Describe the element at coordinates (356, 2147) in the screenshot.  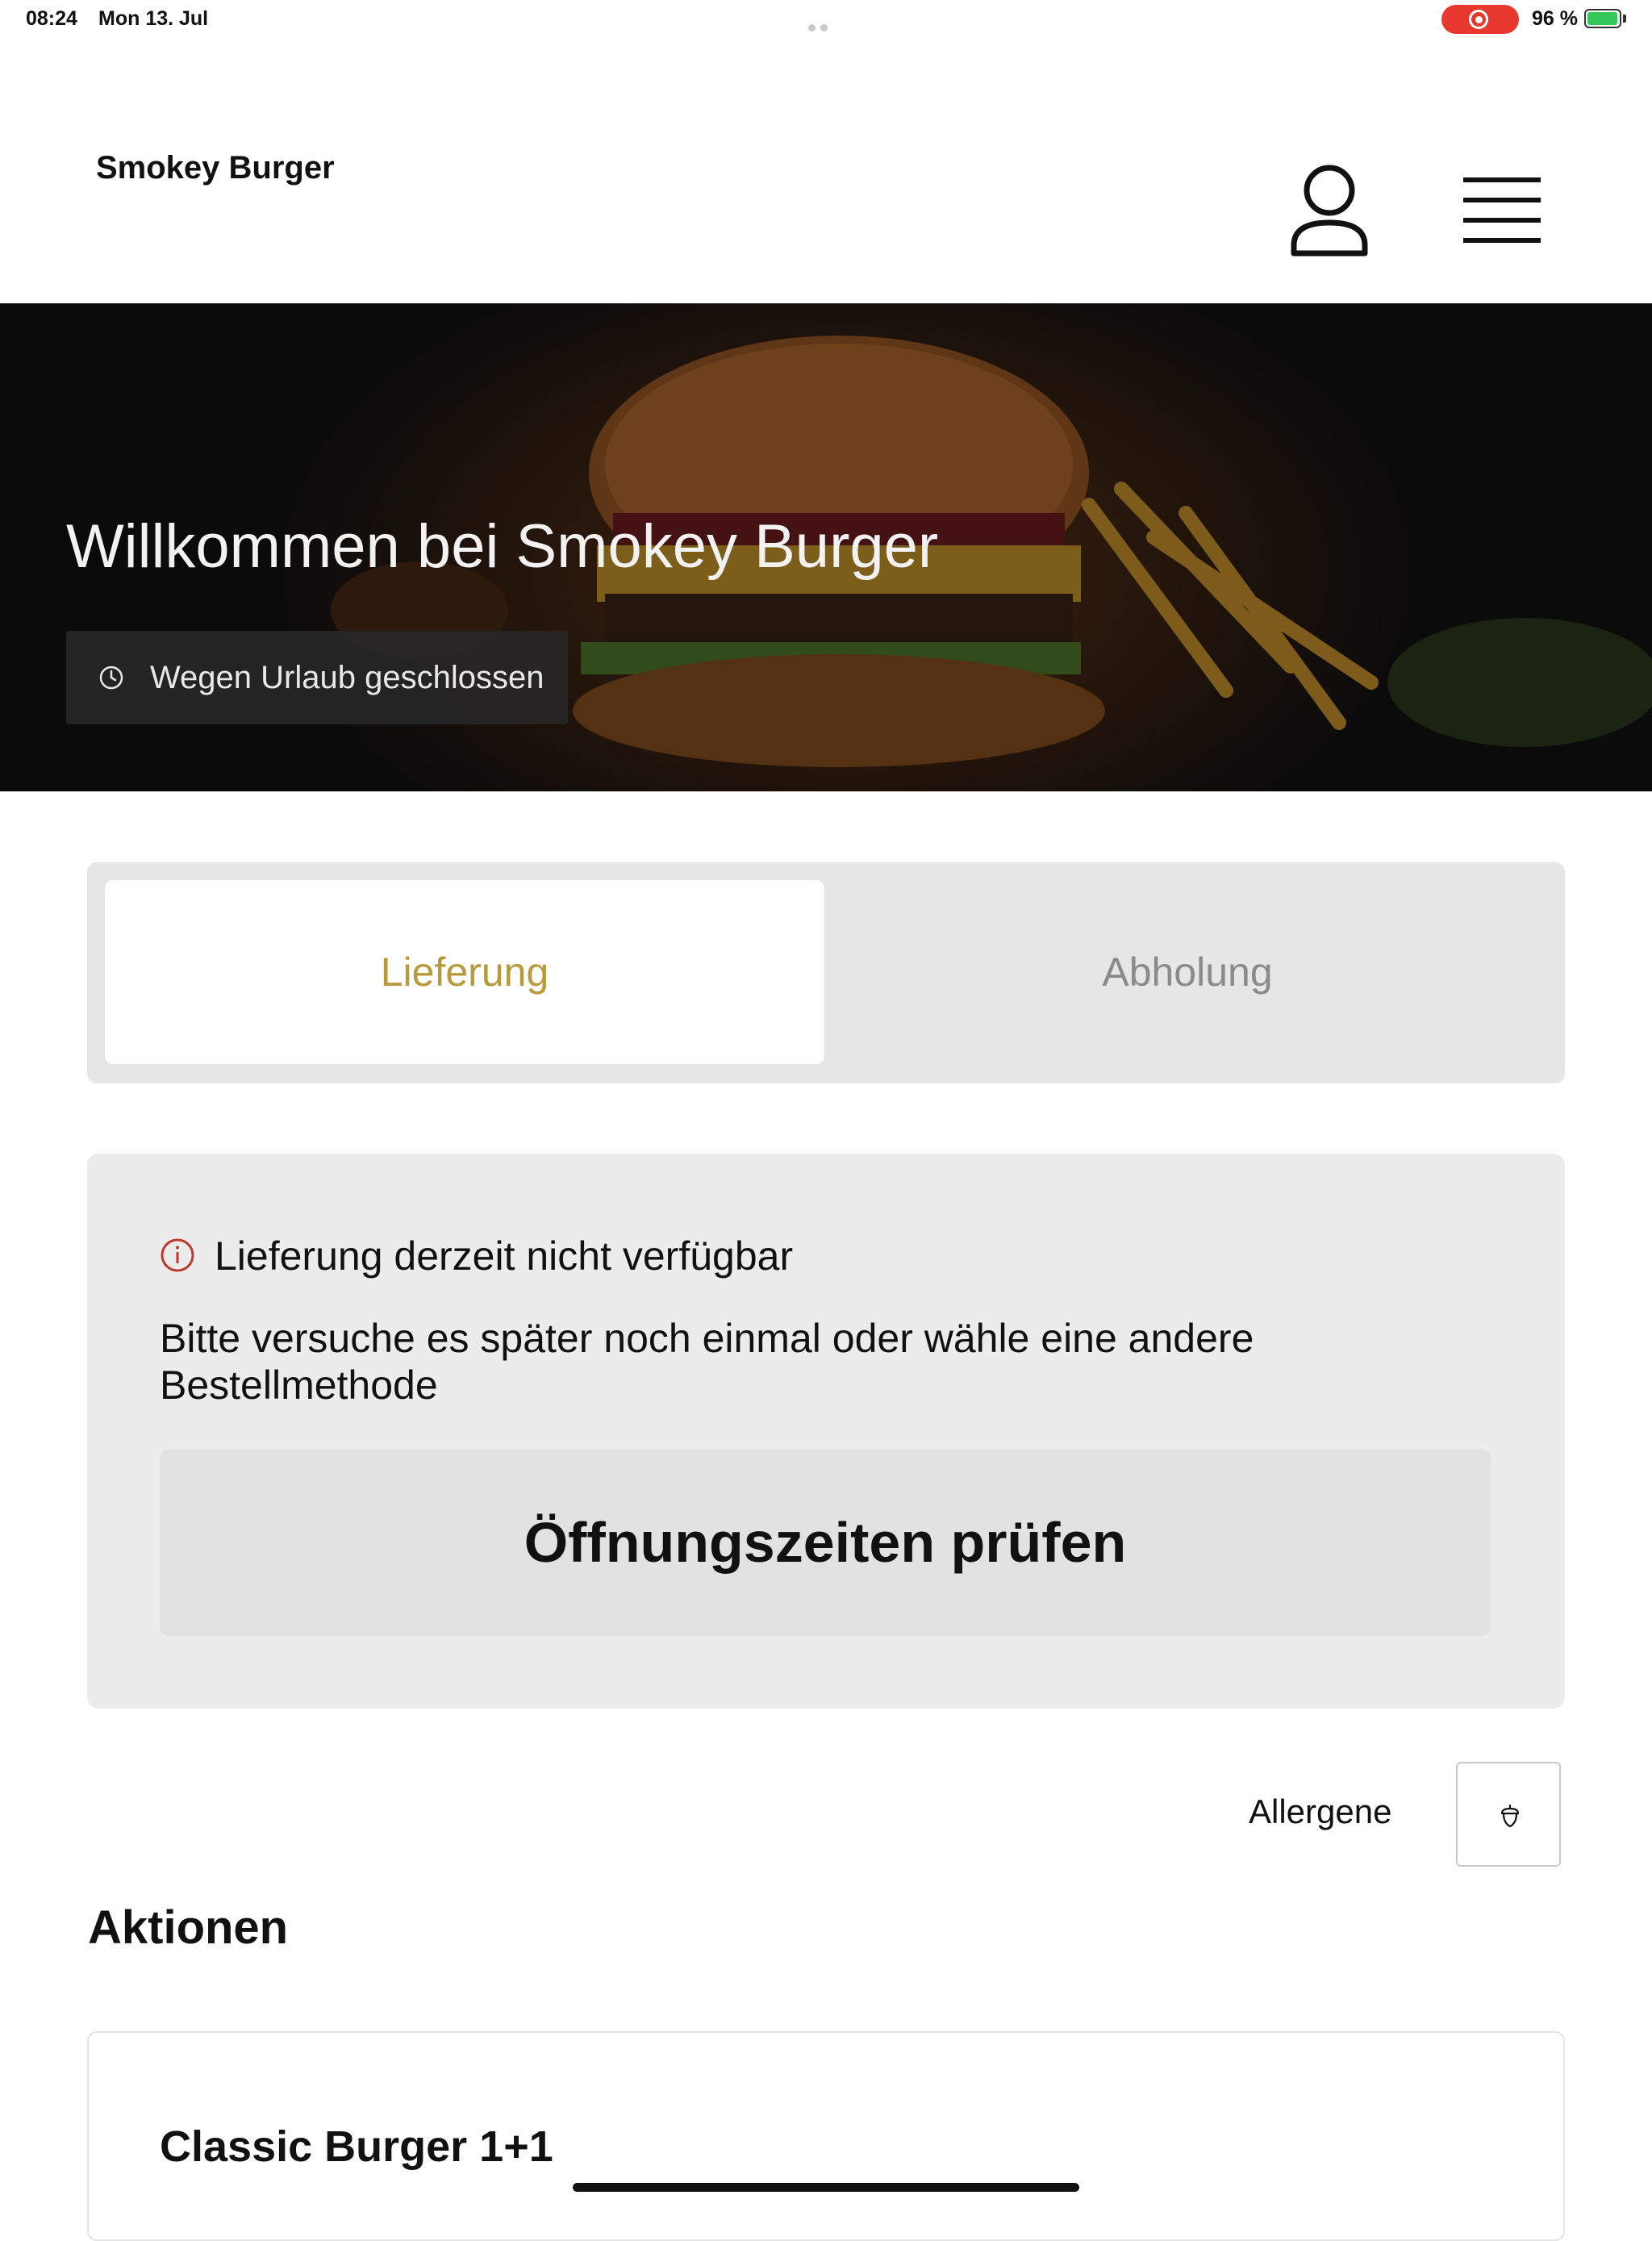
I see `promotion-card-title: Classic Burger 1+1` at that location.